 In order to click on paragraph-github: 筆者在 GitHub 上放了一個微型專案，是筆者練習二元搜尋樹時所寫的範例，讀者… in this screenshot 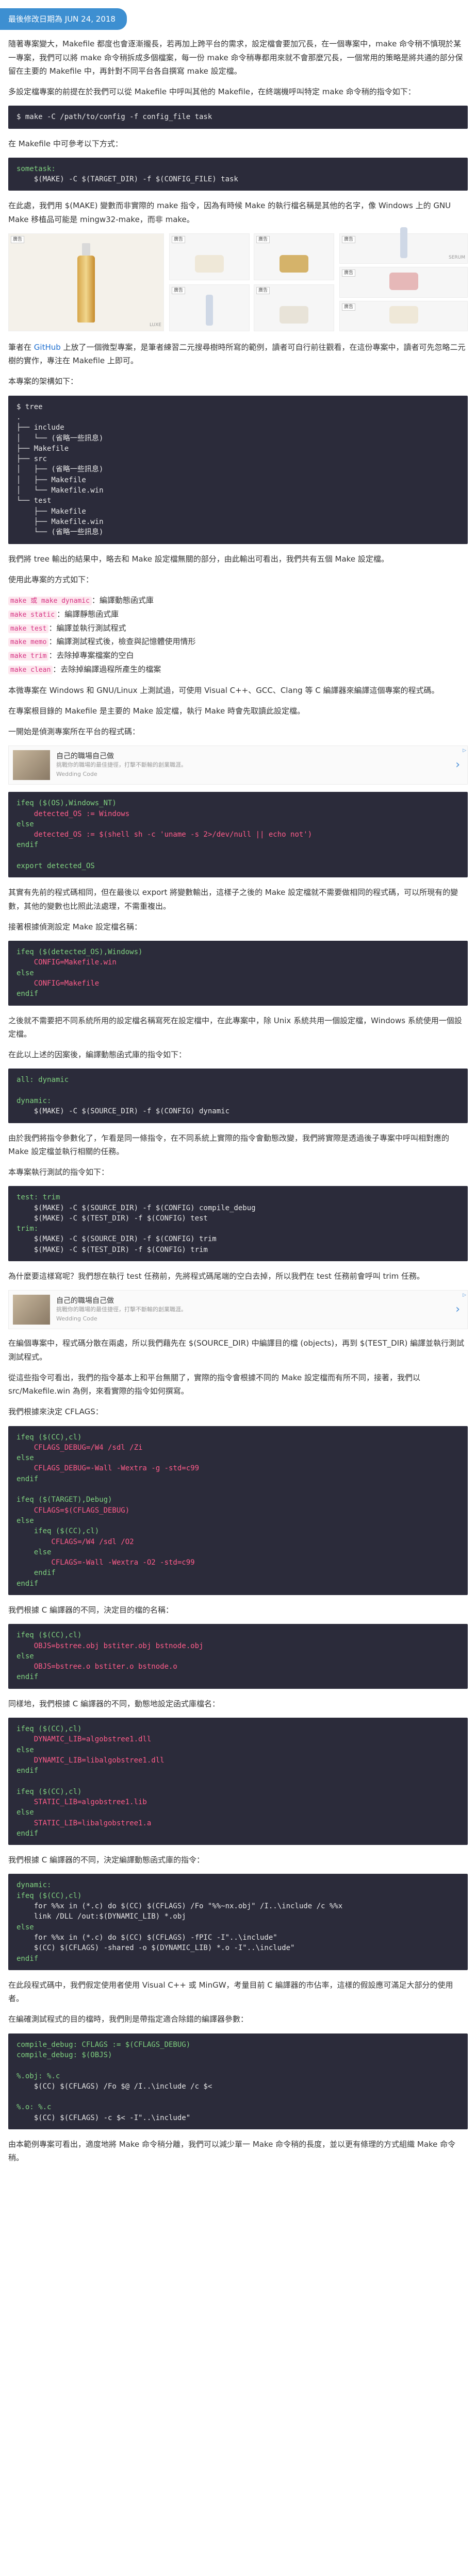, I will do `click(238, 354)`.